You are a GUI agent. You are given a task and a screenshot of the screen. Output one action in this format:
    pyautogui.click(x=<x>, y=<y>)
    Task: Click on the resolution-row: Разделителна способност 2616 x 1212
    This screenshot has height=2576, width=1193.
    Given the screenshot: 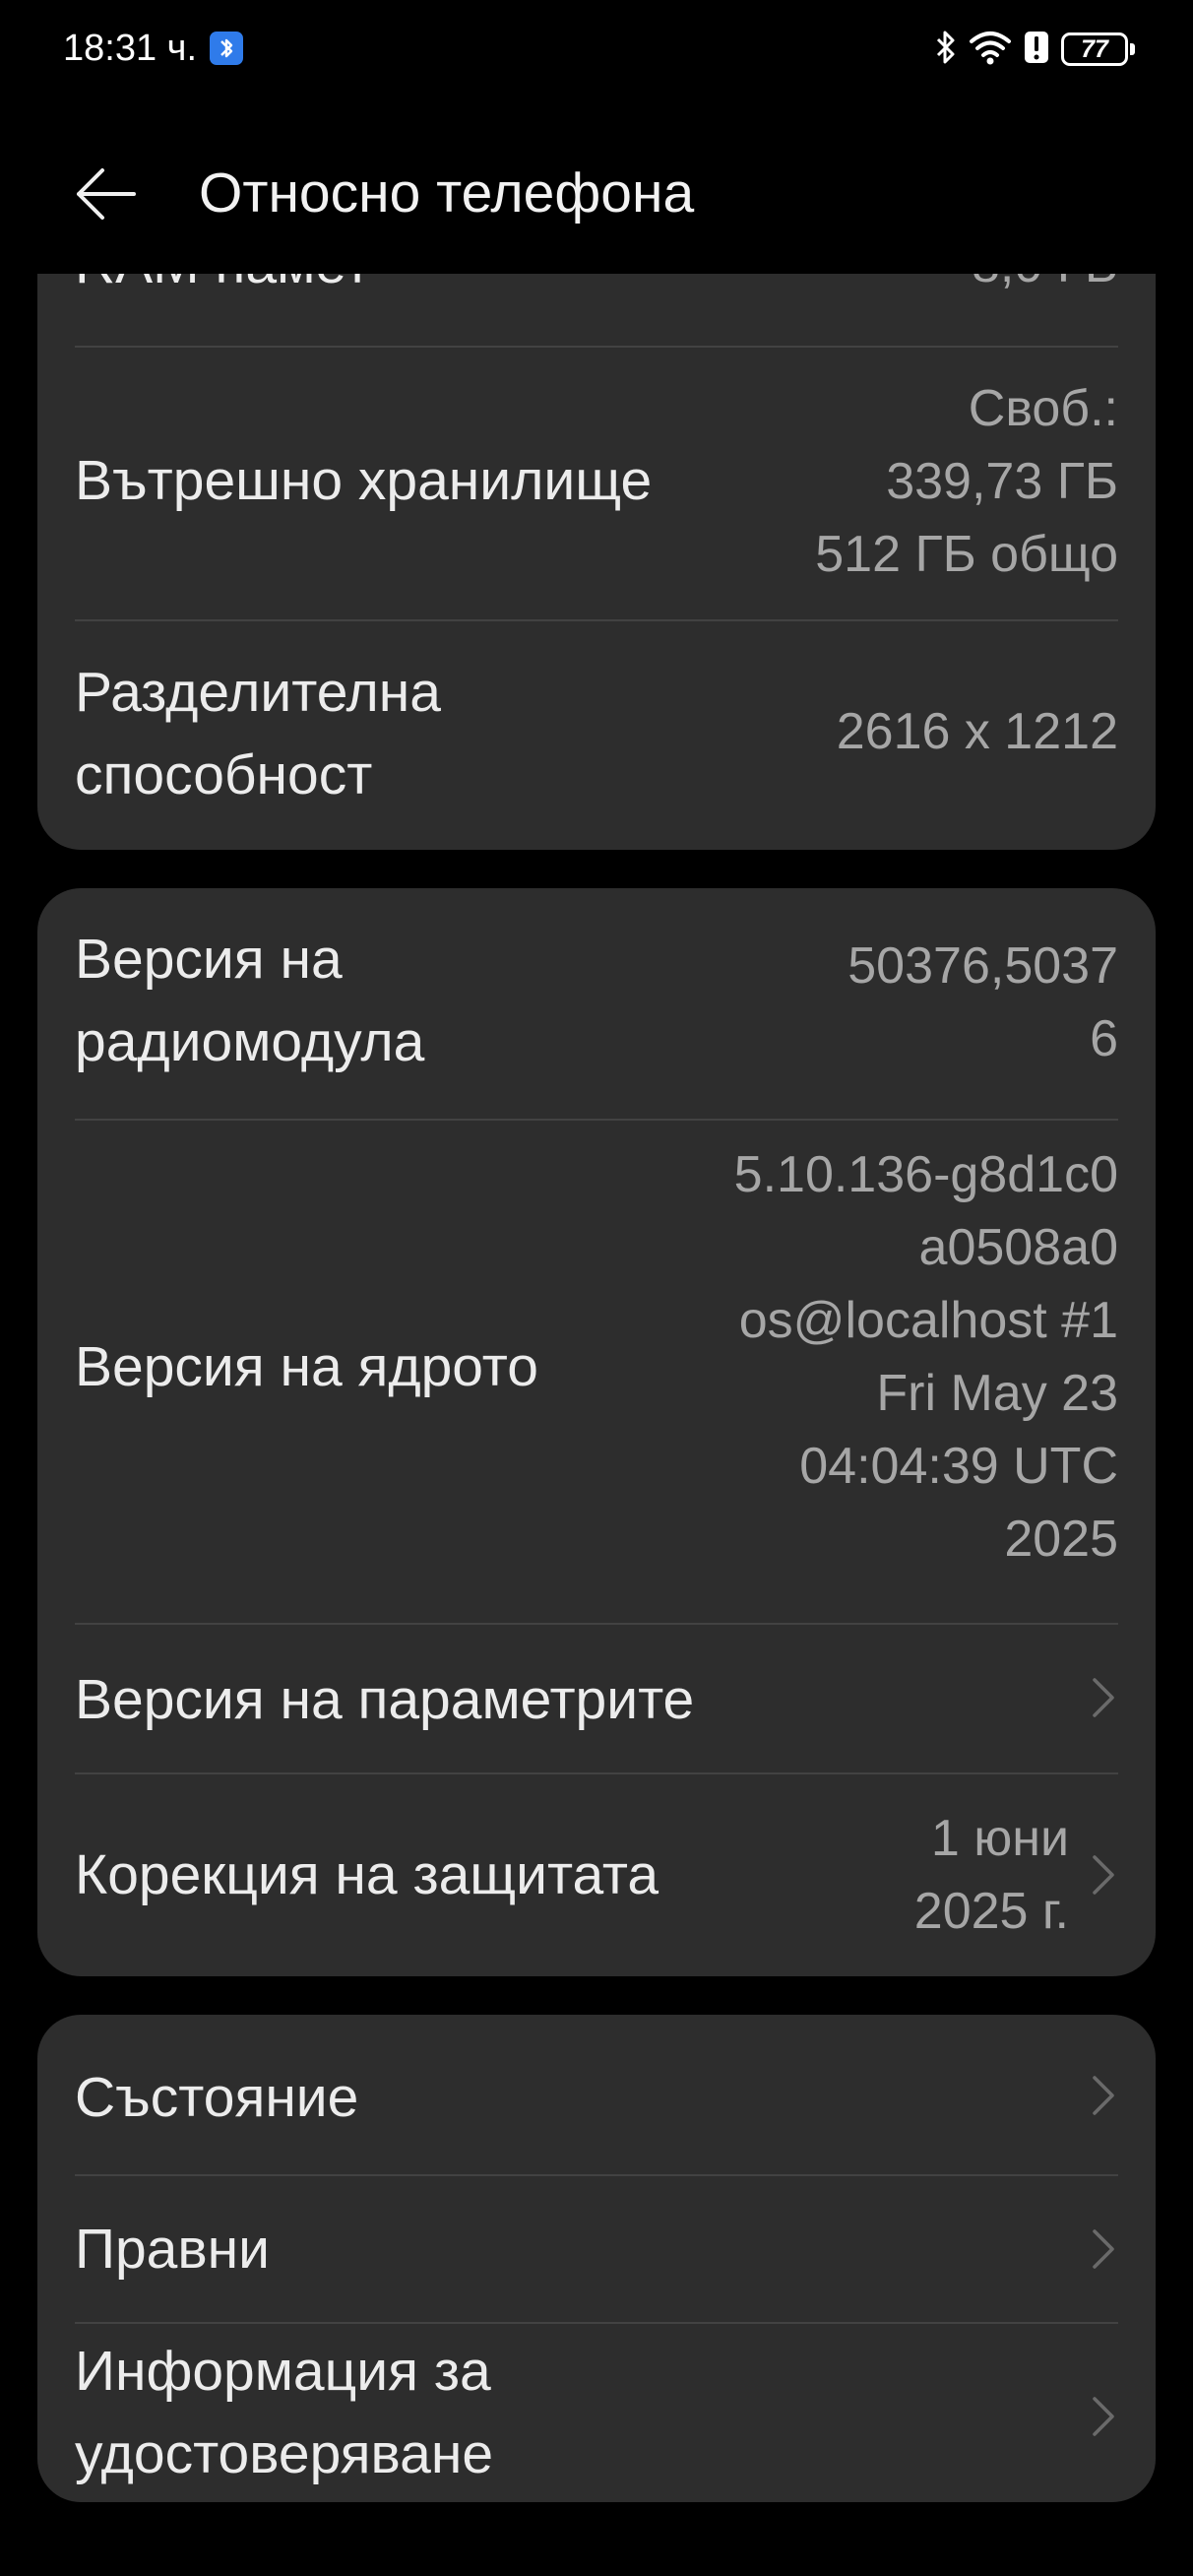 What is the action you would take?
    pyautogui.click(x=596, y=735)
    